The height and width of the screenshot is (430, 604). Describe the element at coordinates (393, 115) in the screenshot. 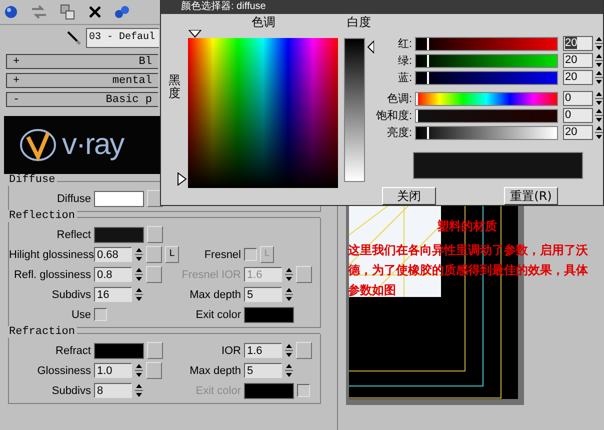

I see `channel-label: 饱和度:` at that location.